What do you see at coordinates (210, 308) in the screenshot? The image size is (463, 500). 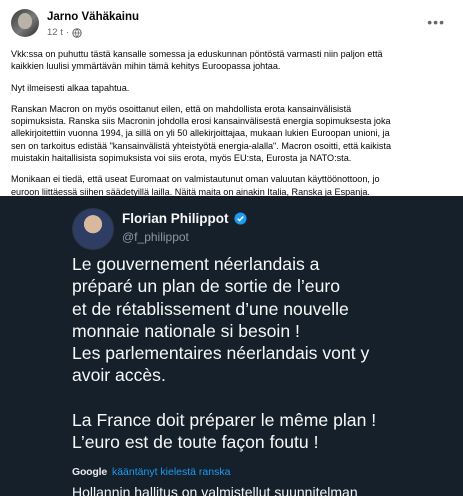 I see `tweet-line: et de rétablissement d’une nouvelle` at bounding box center [210, 308].